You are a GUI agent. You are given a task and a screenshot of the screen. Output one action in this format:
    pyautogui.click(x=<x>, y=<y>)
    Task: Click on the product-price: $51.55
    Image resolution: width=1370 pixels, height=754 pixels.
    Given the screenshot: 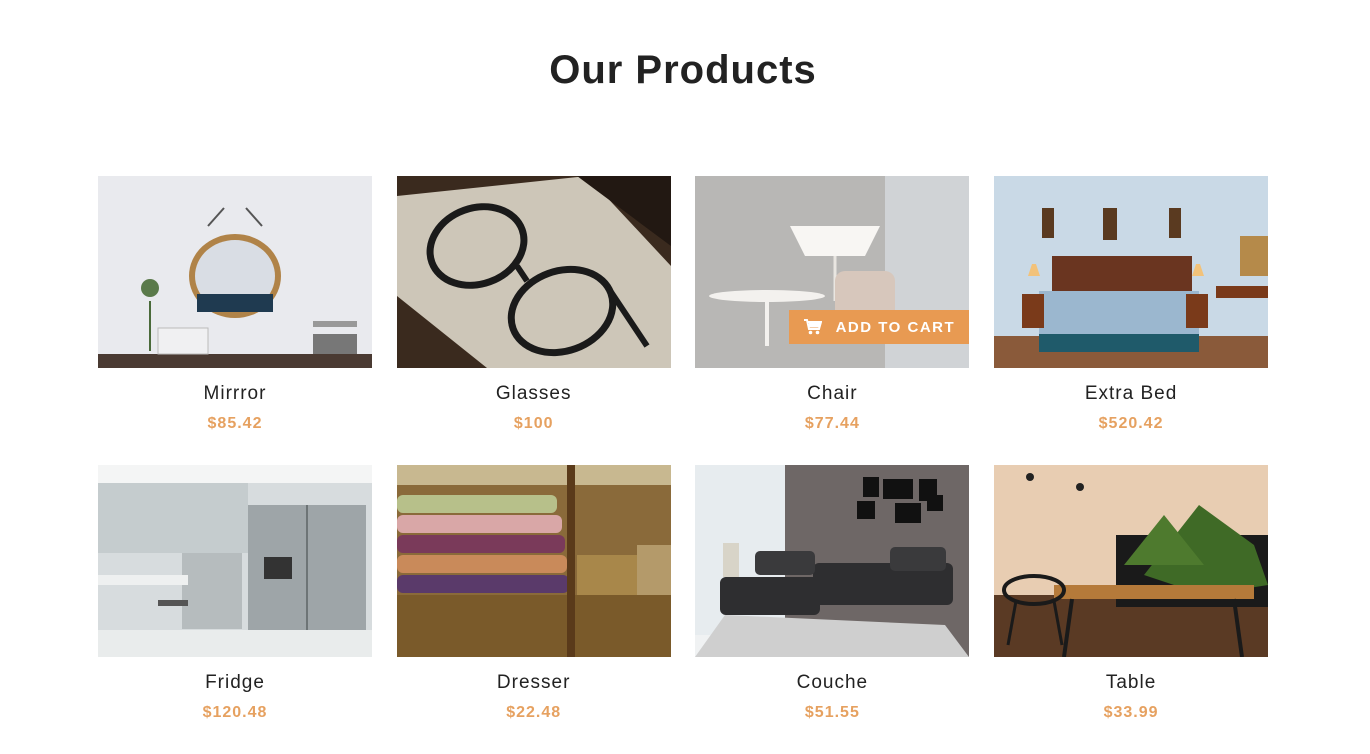 What is the action you would take?
    pyautogui.click(x=832, y=712)
    